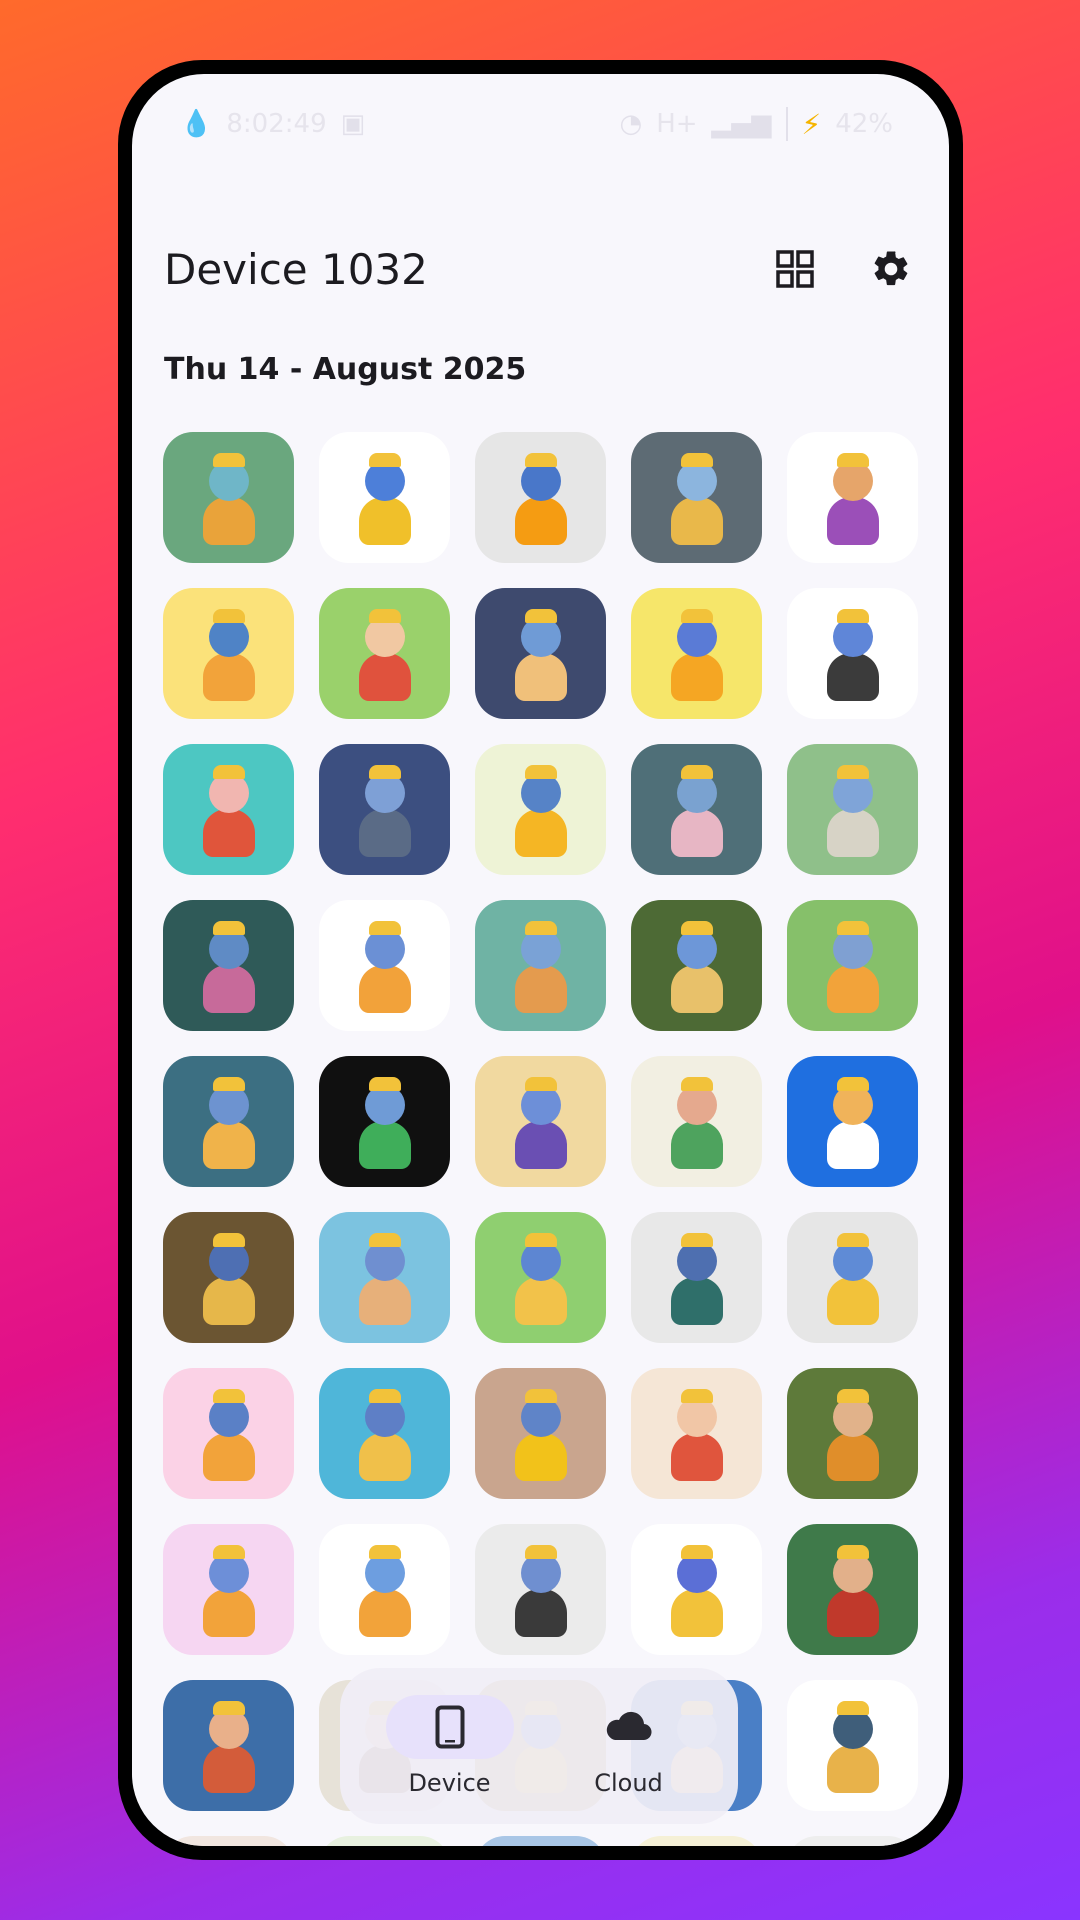 Image resolution: width=1080 pixels, height=1920 pixels. Describe the element at coordinates (631, 124) in the screenshot. I see `wifi-icon: ◔` at that location.